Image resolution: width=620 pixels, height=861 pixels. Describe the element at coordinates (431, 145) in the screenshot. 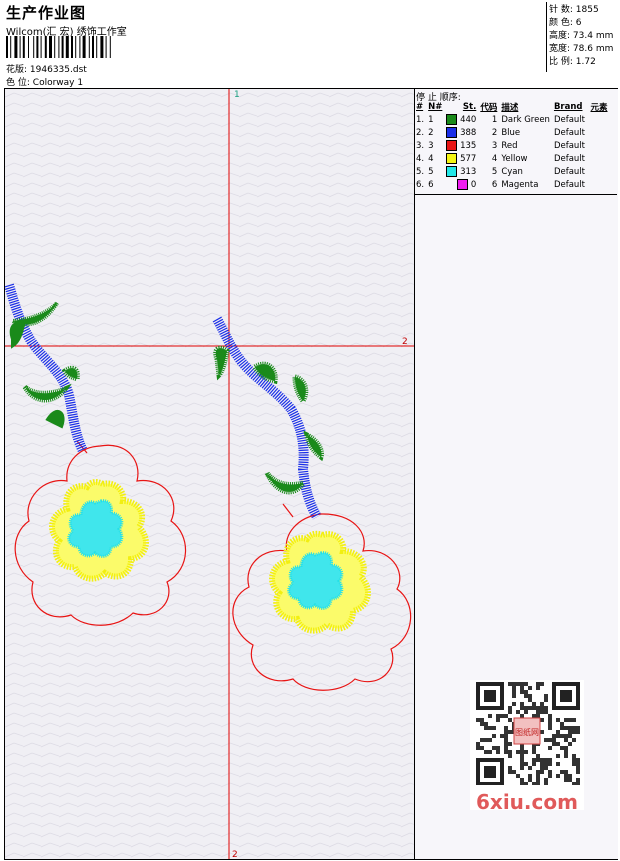

I see `row-number: 3` at that location.